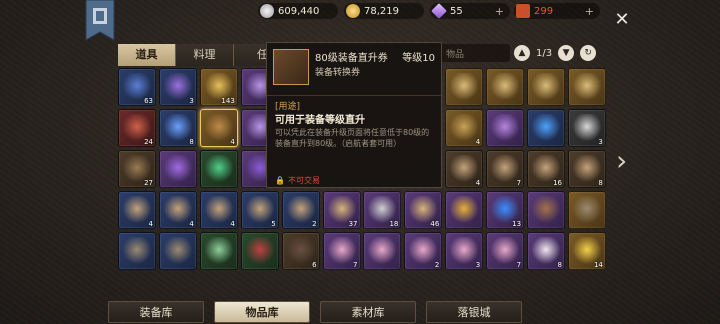 This screenshot has height=324, width=720. I want to click on tab-items: 道具, so click(147, 55).